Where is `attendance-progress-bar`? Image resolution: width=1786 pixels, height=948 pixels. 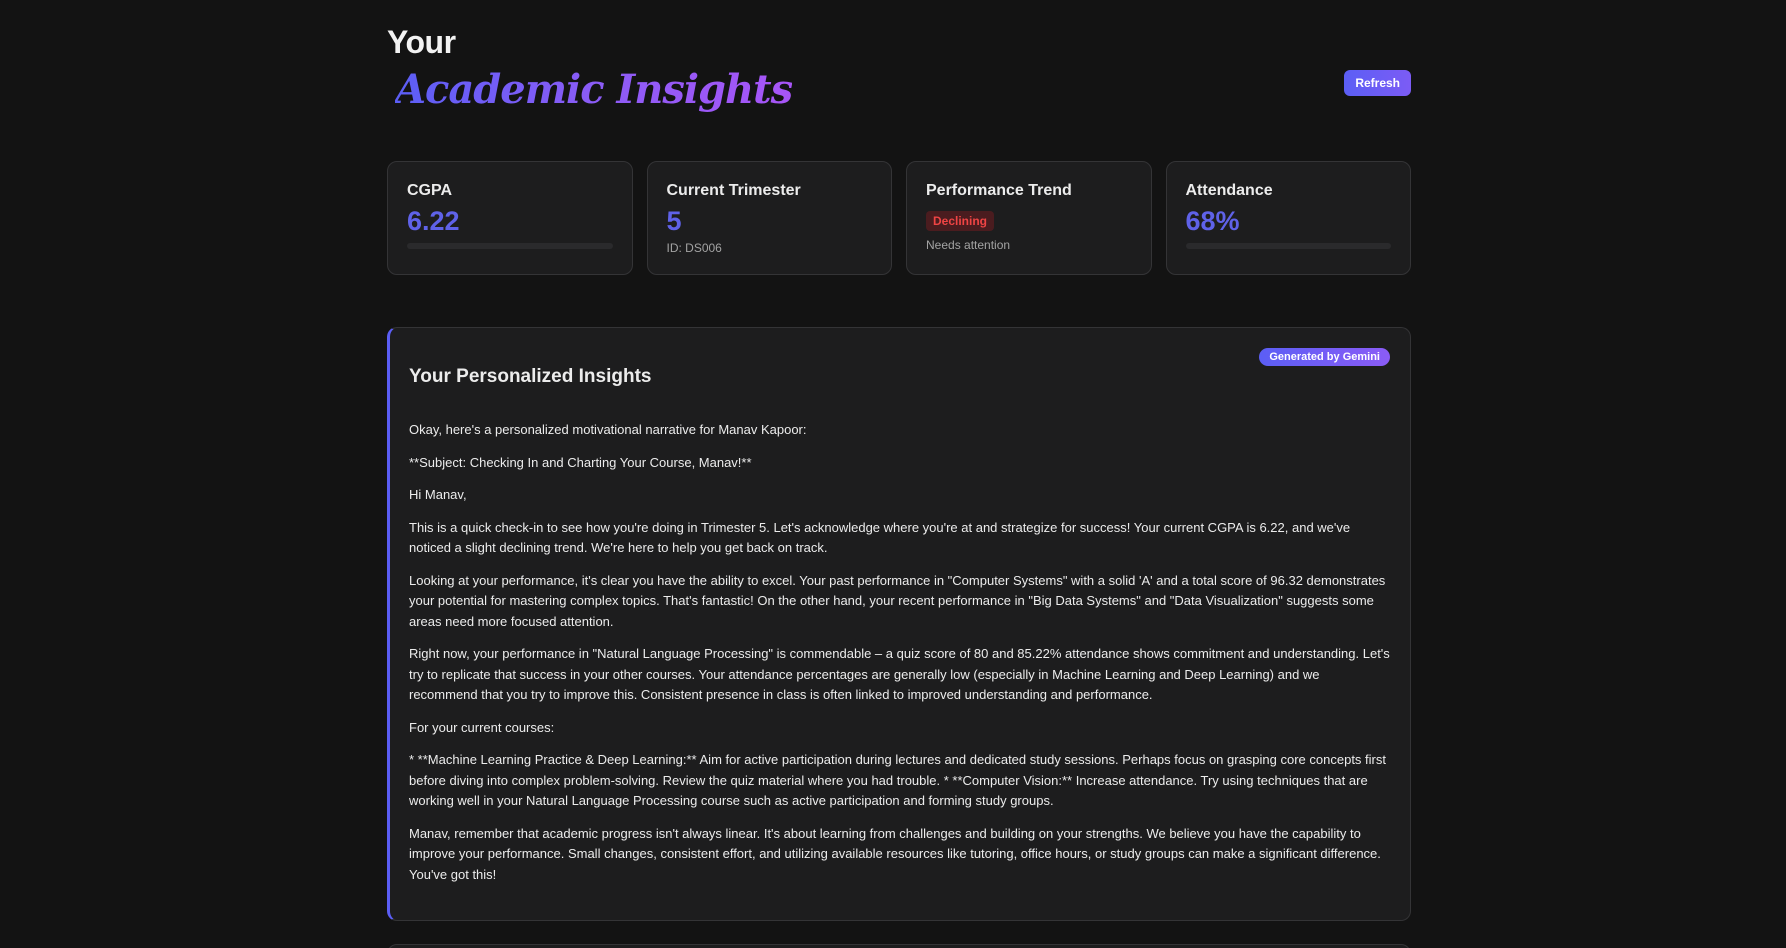
attendance-progress-bar is located at coordinates (1288, 246).